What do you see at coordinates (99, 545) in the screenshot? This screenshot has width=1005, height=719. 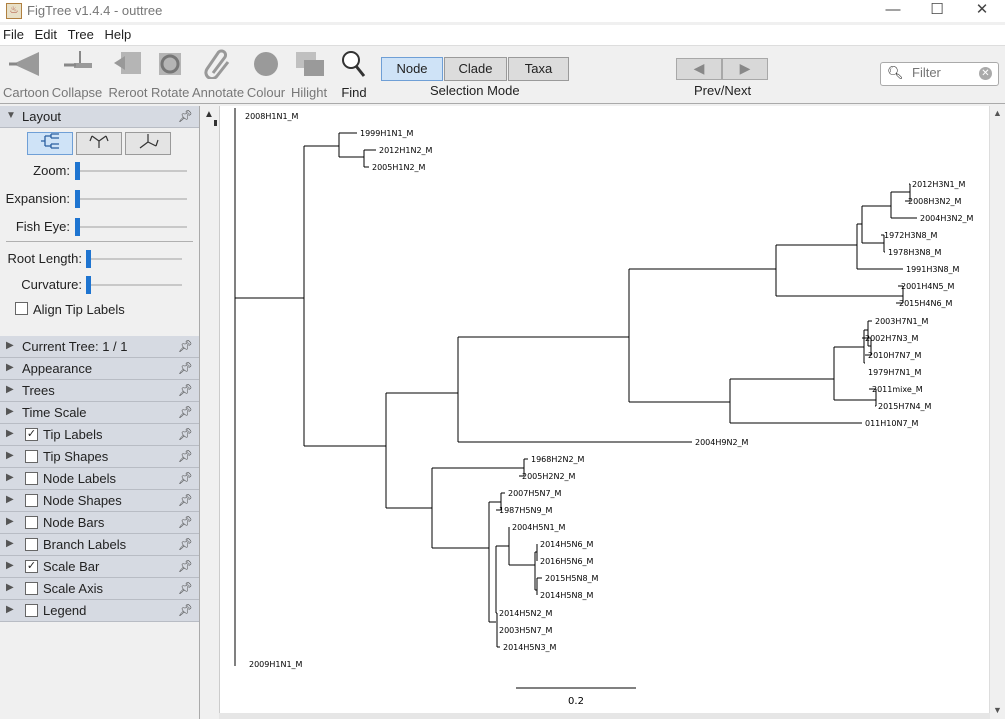 I see `section-header: ▶ Branch Labels 📌︎` at bounding box center [99, 545].